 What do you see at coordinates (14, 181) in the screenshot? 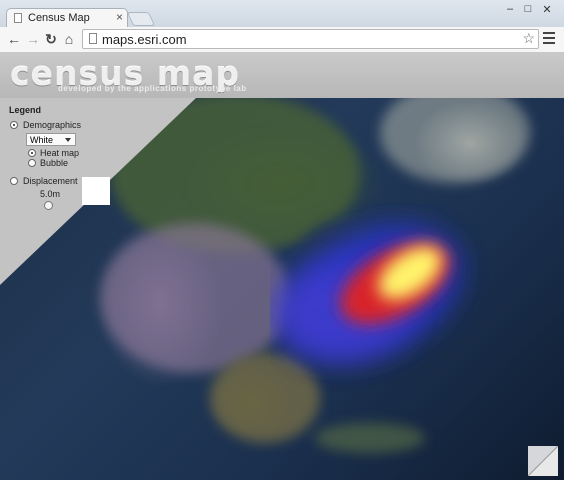
I see `displacement-radio` at bounding box center [14, 181].